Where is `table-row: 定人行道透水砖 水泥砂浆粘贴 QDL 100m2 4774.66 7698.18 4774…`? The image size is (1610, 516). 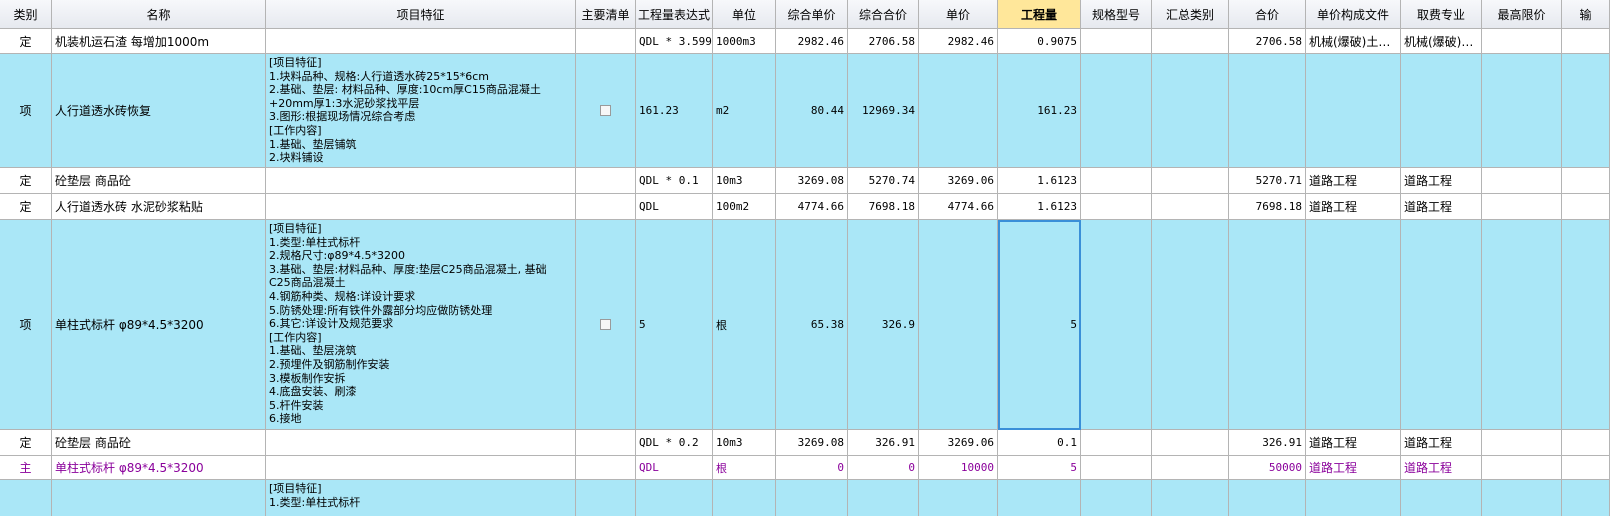 table-row: 定人行道透水砖 水泥砂浆粘贴 QDL 100m2 4774.66 7698.18 4774… is located at coordinates (805, 207).